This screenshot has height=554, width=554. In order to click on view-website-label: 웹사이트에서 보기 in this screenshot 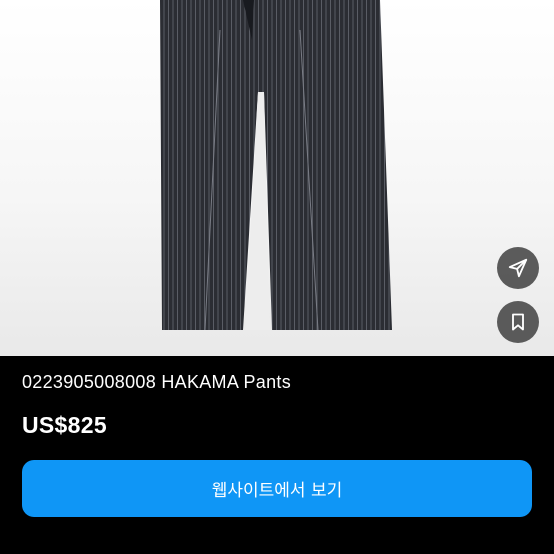, I will do `click(277, 491)`.